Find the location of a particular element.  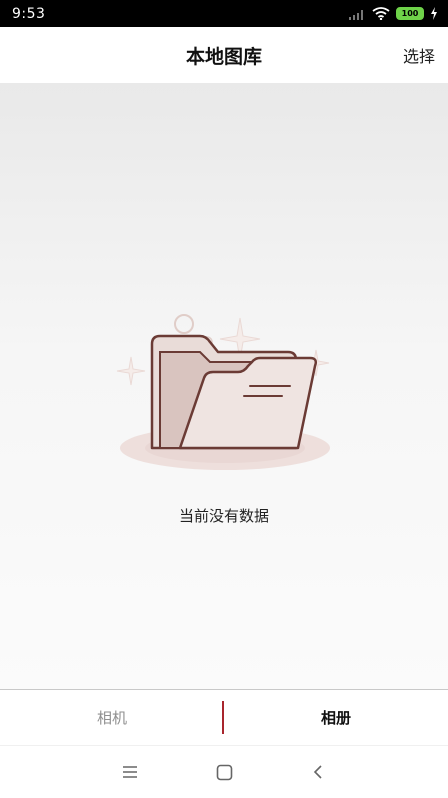

signal-icon is located at coordinates (356, 14).